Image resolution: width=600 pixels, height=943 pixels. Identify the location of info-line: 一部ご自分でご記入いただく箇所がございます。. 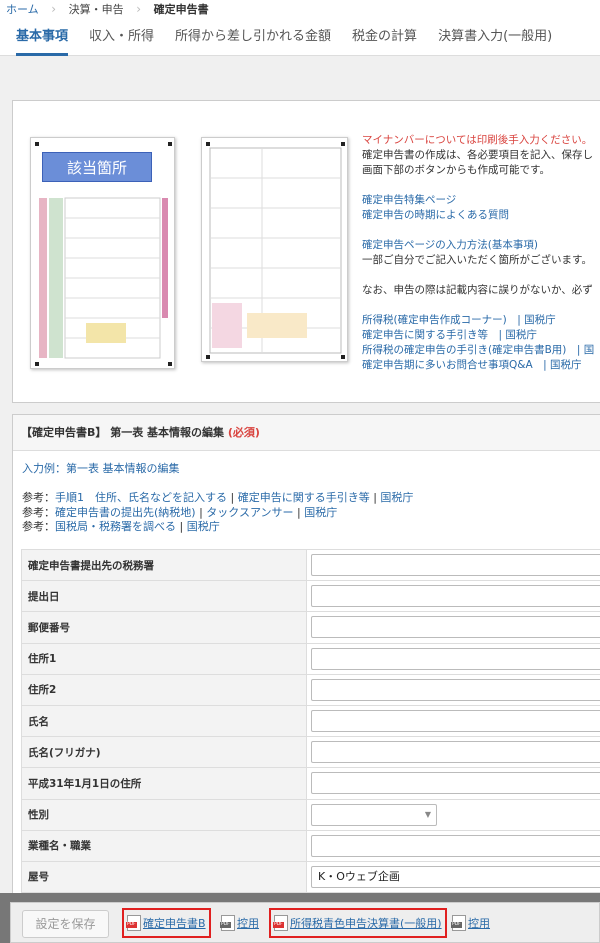
(477, 260).